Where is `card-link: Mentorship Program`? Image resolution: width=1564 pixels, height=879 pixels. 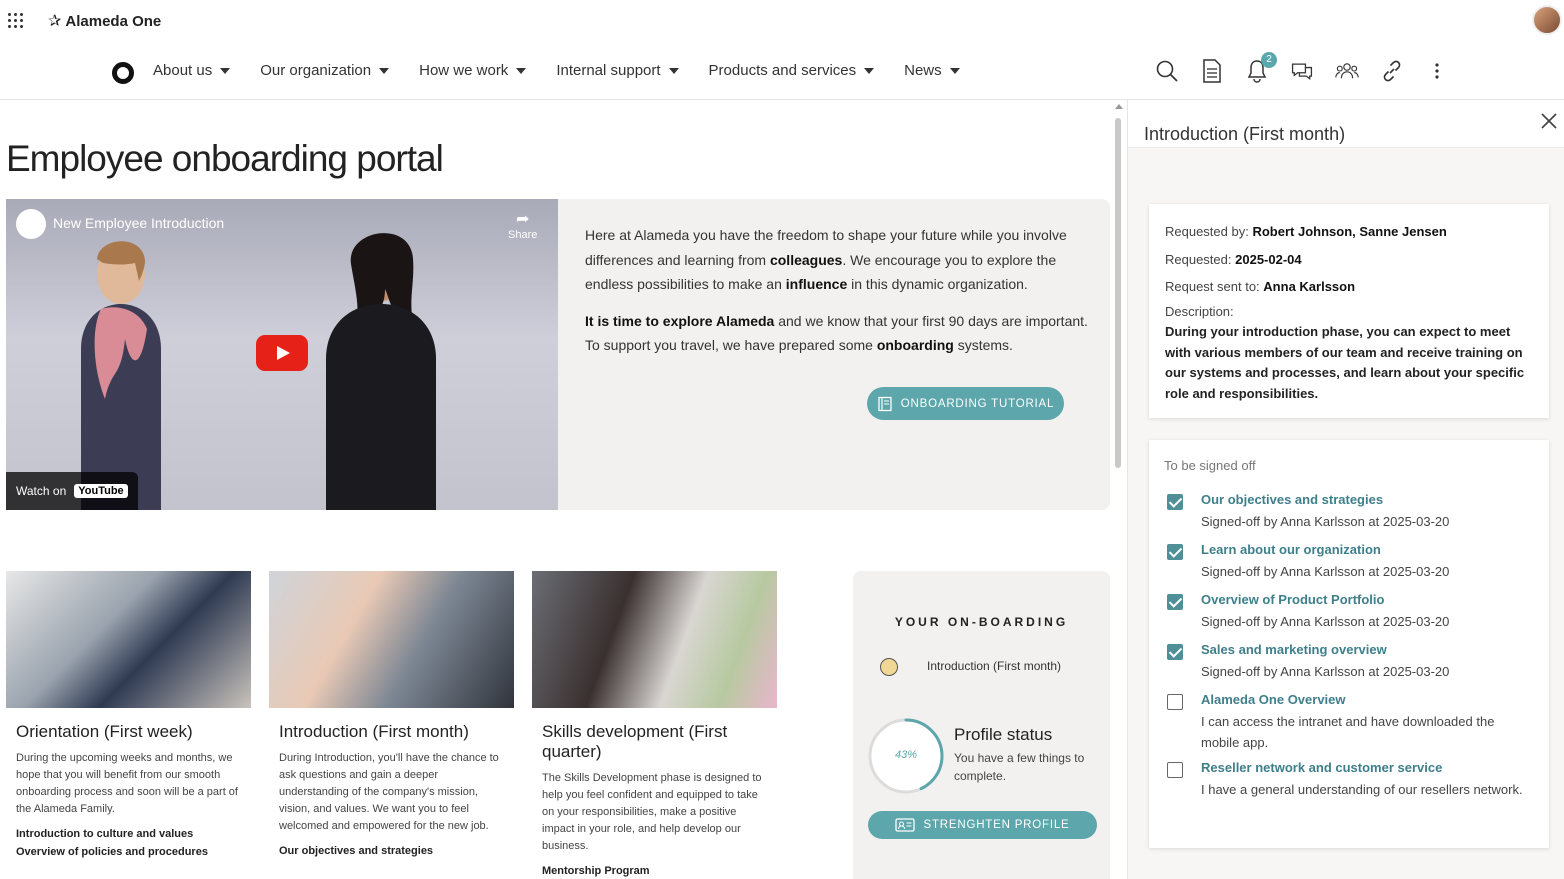 card-link: Mentorship Program is located at coordinates (654, 871).